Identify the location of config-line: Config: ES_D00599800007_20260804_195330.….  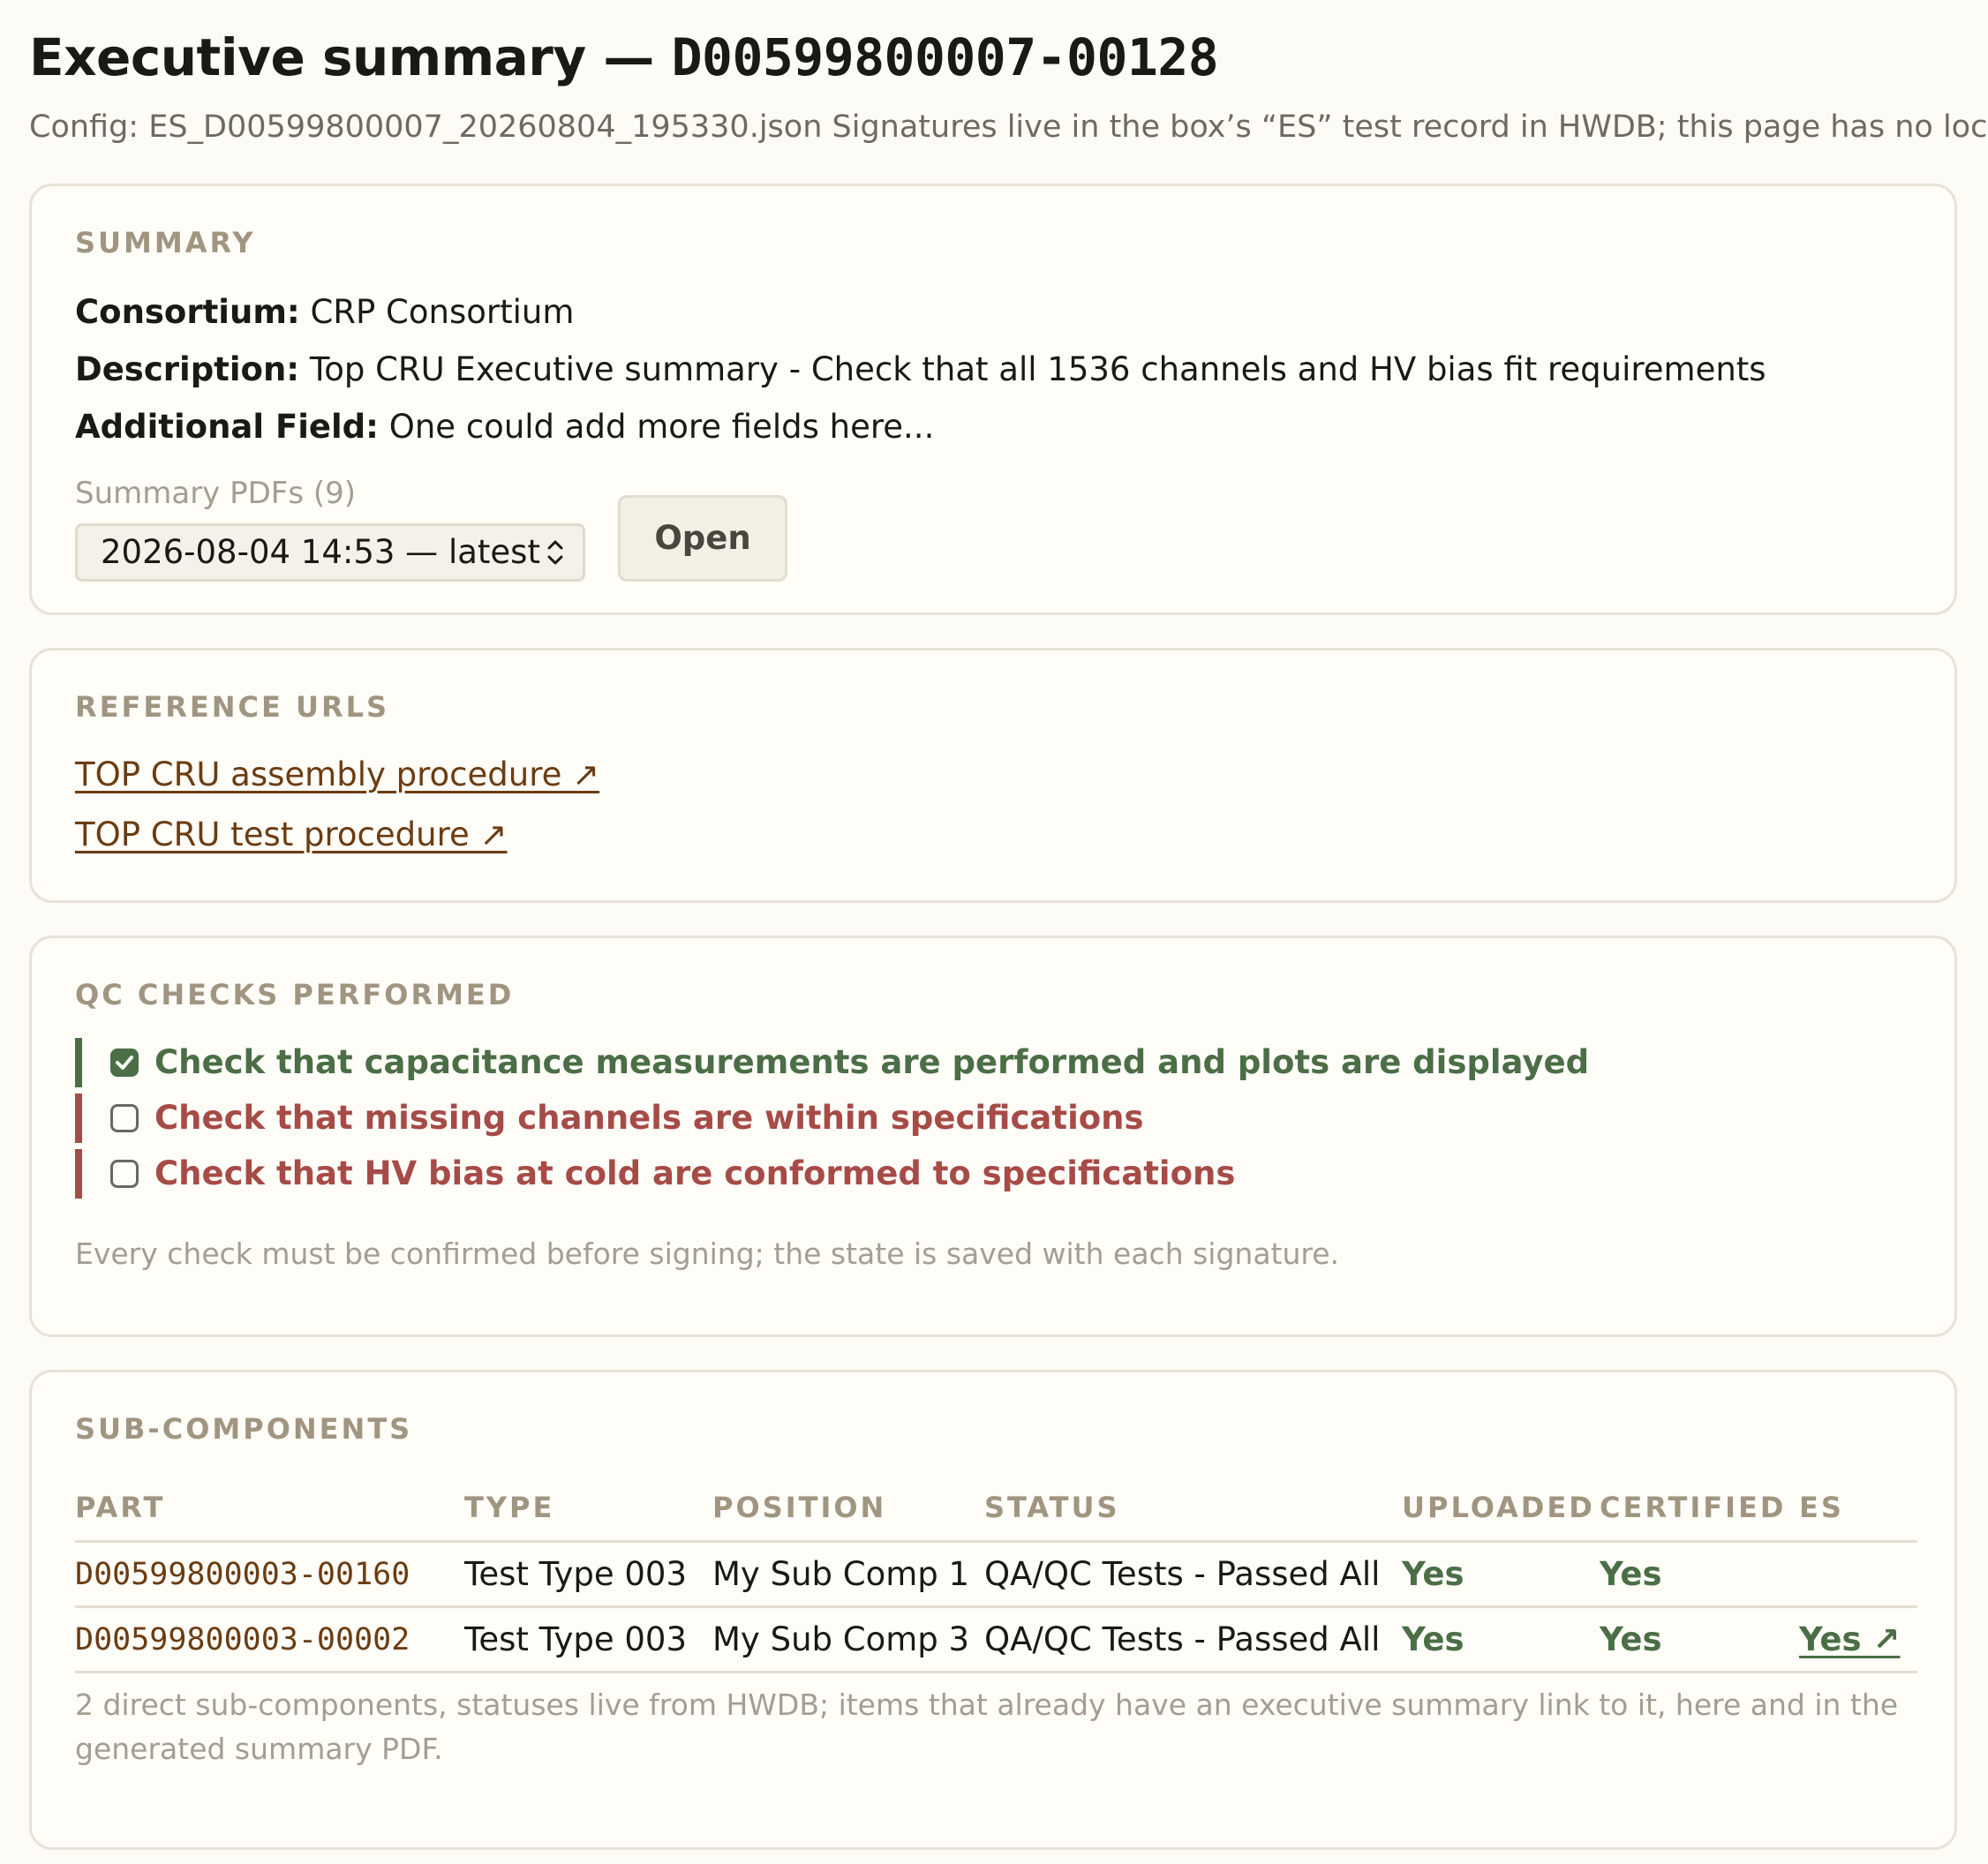
(1009, 127).